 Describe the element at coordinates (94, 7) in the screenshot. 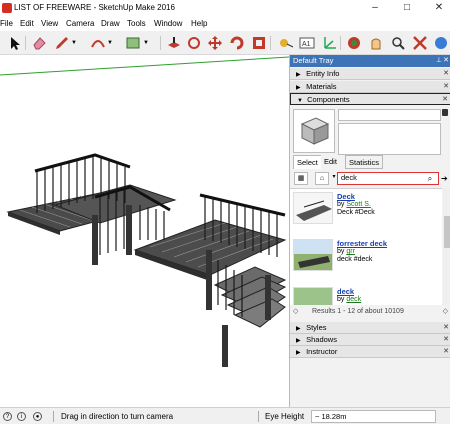

I see `window-title: LIST OF FREEWARE - SketchUp Make 2016` at that location.